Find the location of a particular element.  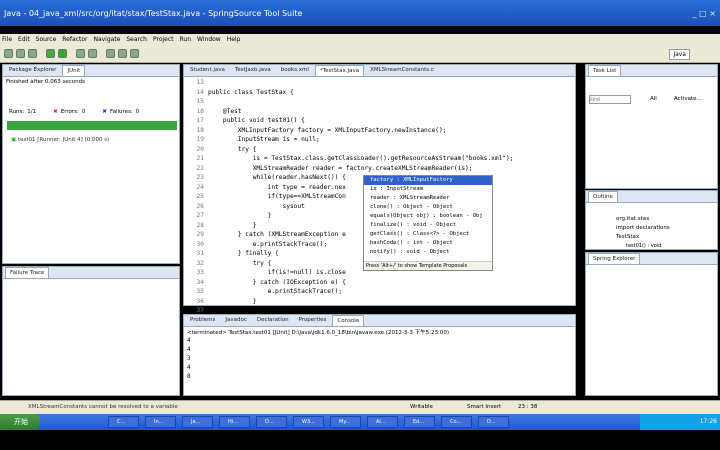

new-class-icon is located at coordinates (80, 53).